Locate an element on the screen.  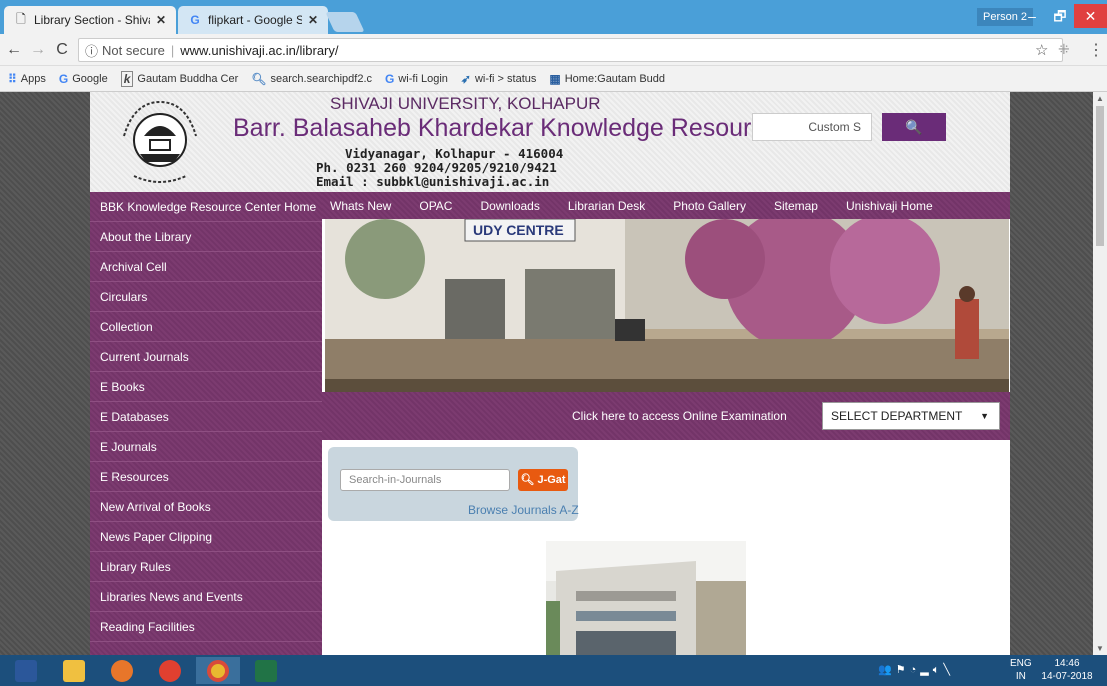
taskbar-file-explorer is located at coordinates (74, 670).